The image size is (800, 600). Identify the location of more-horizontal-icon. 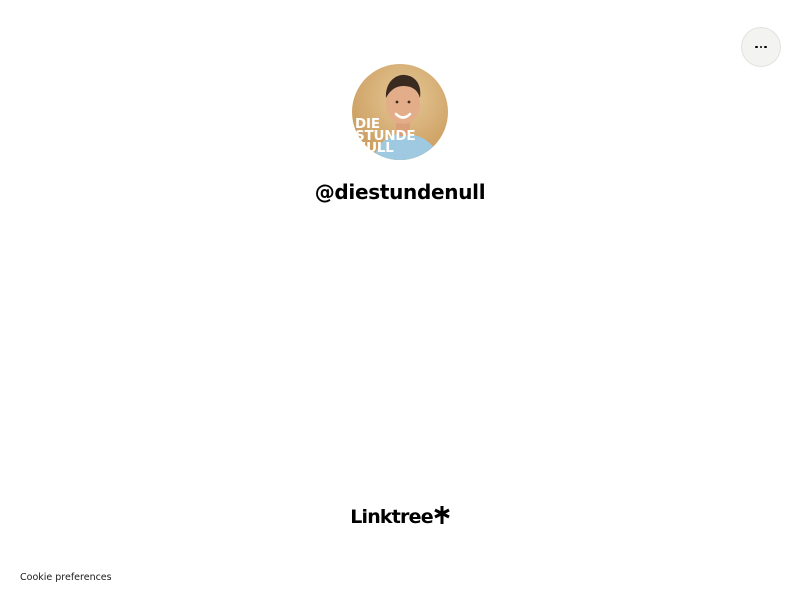
(761, 47).